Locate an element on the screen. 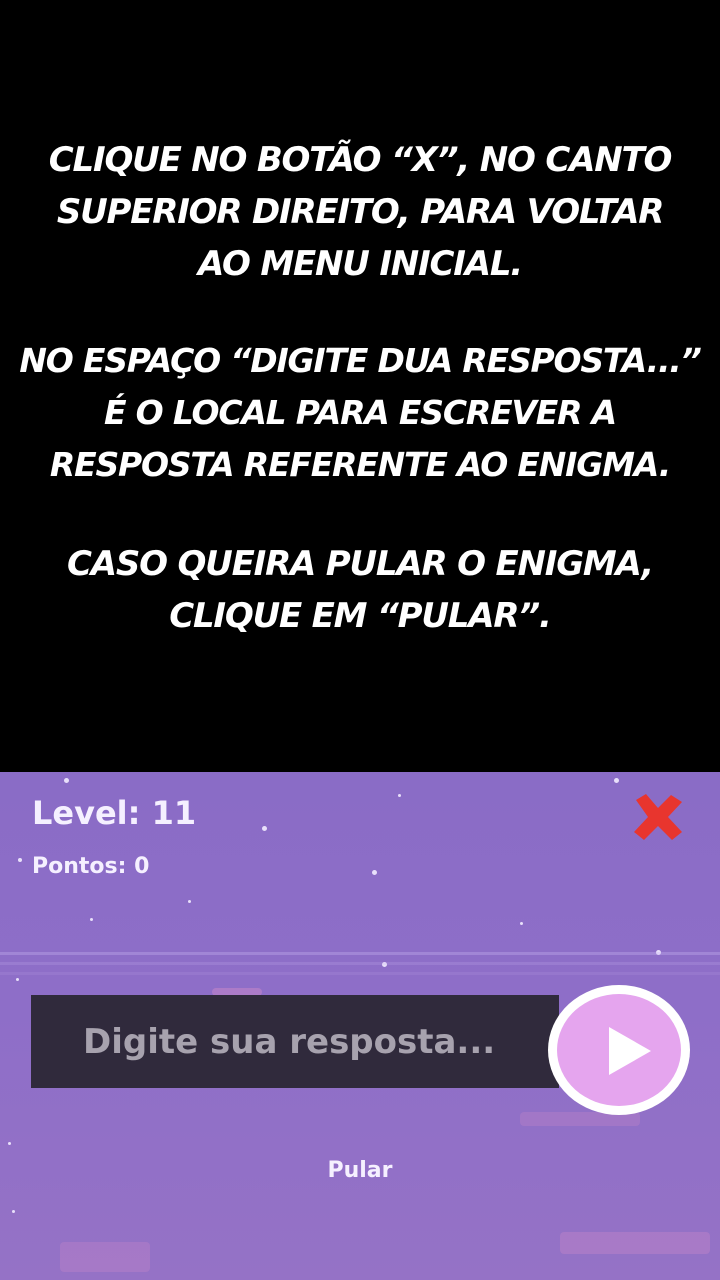 The height and width of the screenshot is (1280, 720). instruction-line: RESPOSTA REFERENTE AO ENIGMA. is located at coordinates (360, 464).